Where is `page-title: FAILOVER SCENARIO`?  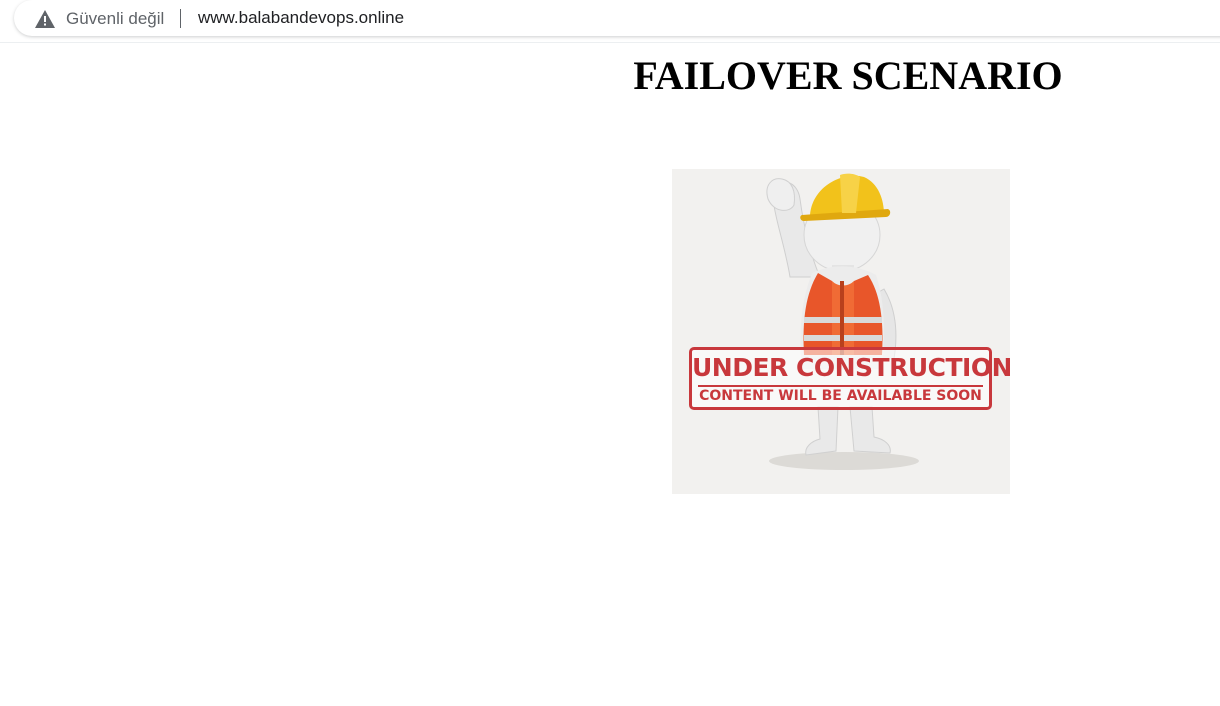 page-title: FAILOVER SCENARIO is located at coordinates (848, 75).